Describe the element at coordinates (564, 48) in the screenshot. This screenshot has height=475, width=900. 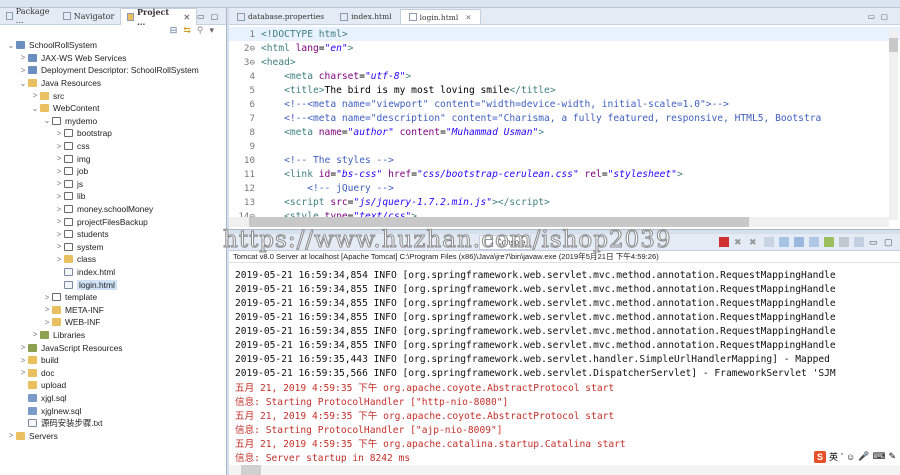
I see `code-line: 2⊖ <html lang = "en" >` at that location.